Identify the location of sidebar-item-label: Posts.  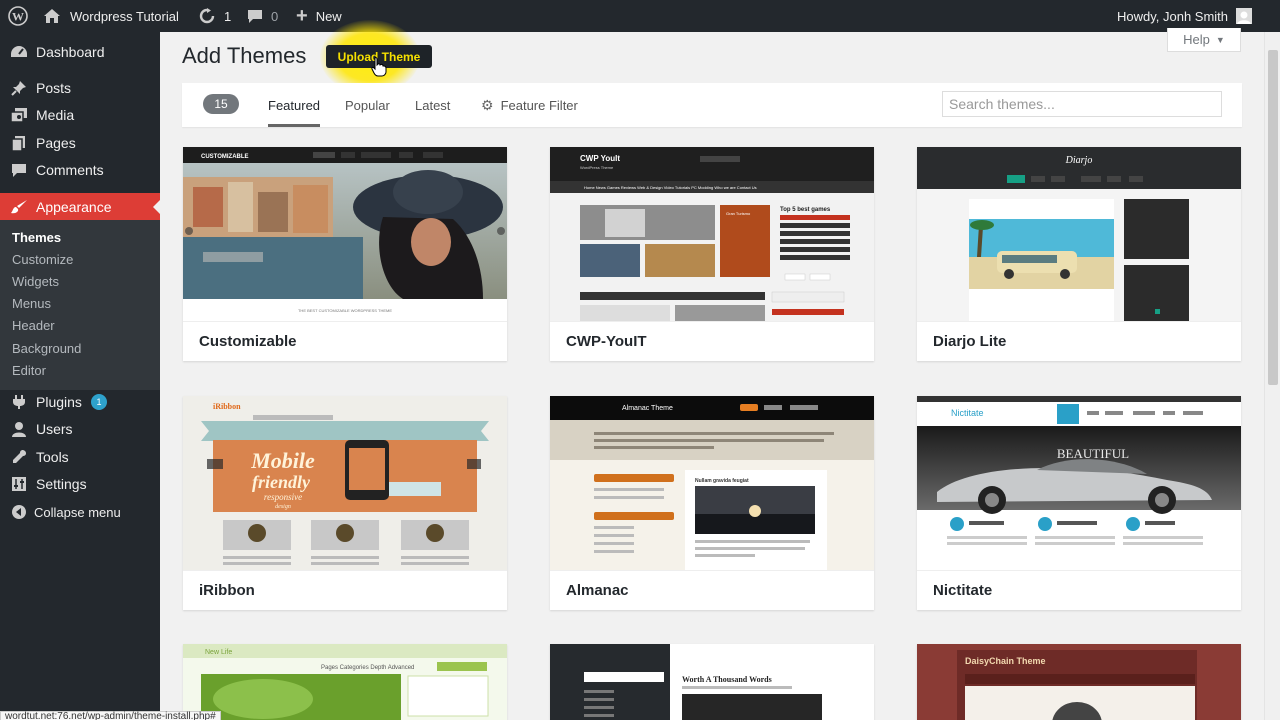
(54, 88).